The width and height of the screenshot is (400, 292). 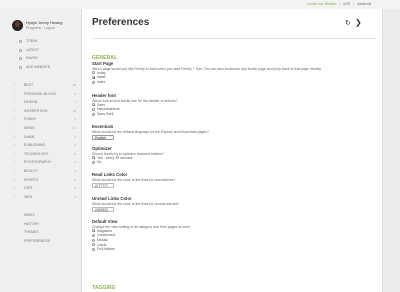 I want to click on category-label: DESIGN, so click(x=31, y=102).